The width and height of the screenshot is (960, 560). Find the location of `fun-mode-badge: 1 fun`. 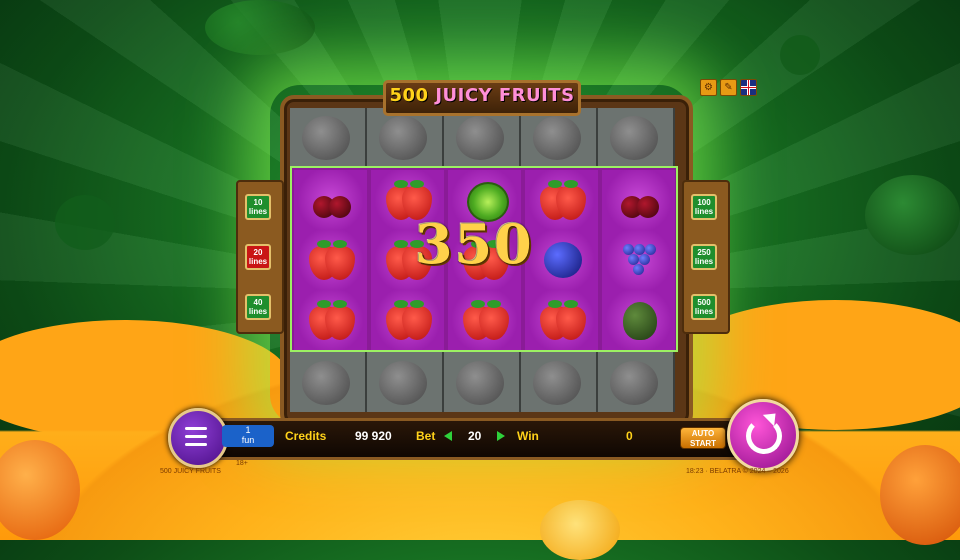

fun-mode-badge: 1 fun is located at coordinates (248, 436).